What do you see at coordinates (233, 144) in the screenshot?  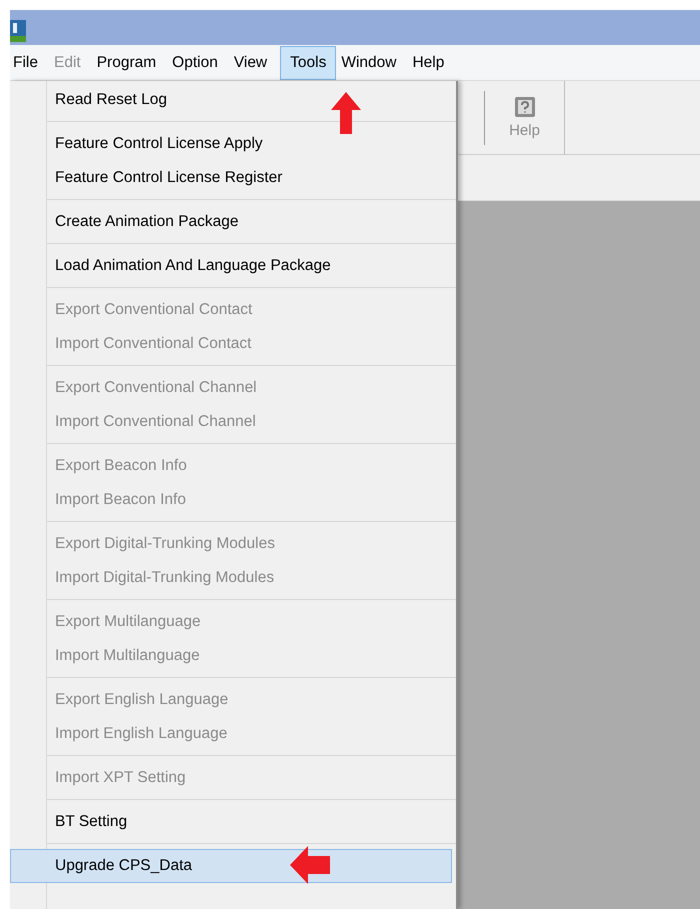 I see `menu-item: Feature Control License Apply` at bounding box center [233, 144].